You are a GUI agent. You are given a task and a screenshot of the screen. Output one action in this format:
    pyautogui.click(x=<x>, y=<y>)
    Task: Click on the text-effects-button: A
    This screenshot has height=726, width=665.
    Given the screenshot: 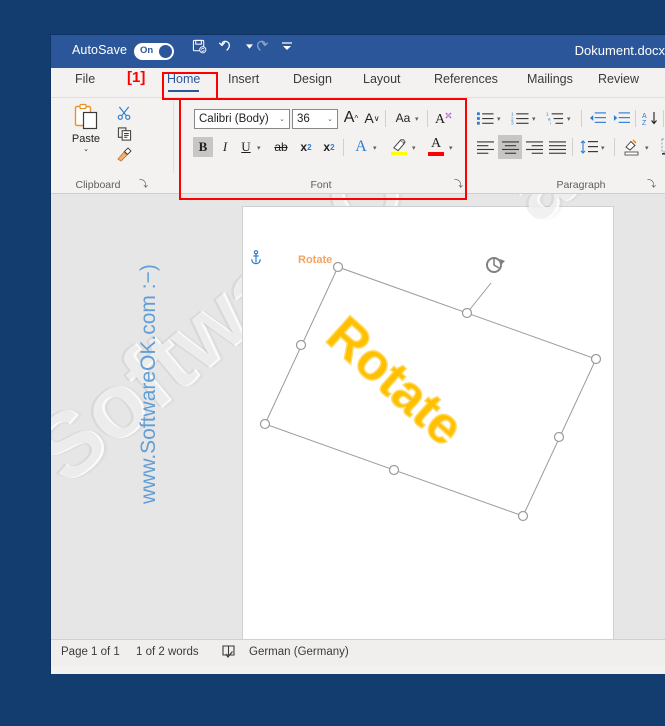 What is the action you would take?
    pyautogui.click(x=361, y=147)
    